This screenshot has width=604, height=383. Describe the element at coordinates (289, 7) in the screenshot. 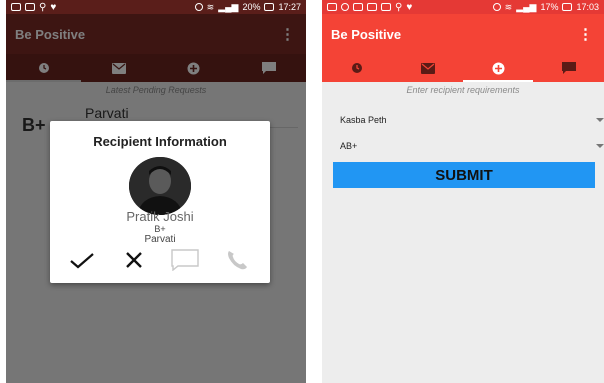

I see `clock: 17:27` at that location.